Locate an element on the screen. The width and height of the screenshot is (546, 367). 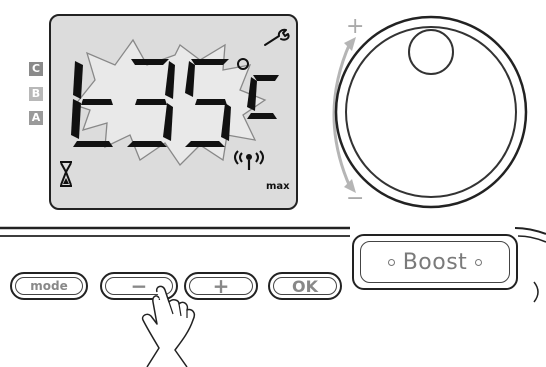
ok-button-label: OK is located at coordinates (305, 286).